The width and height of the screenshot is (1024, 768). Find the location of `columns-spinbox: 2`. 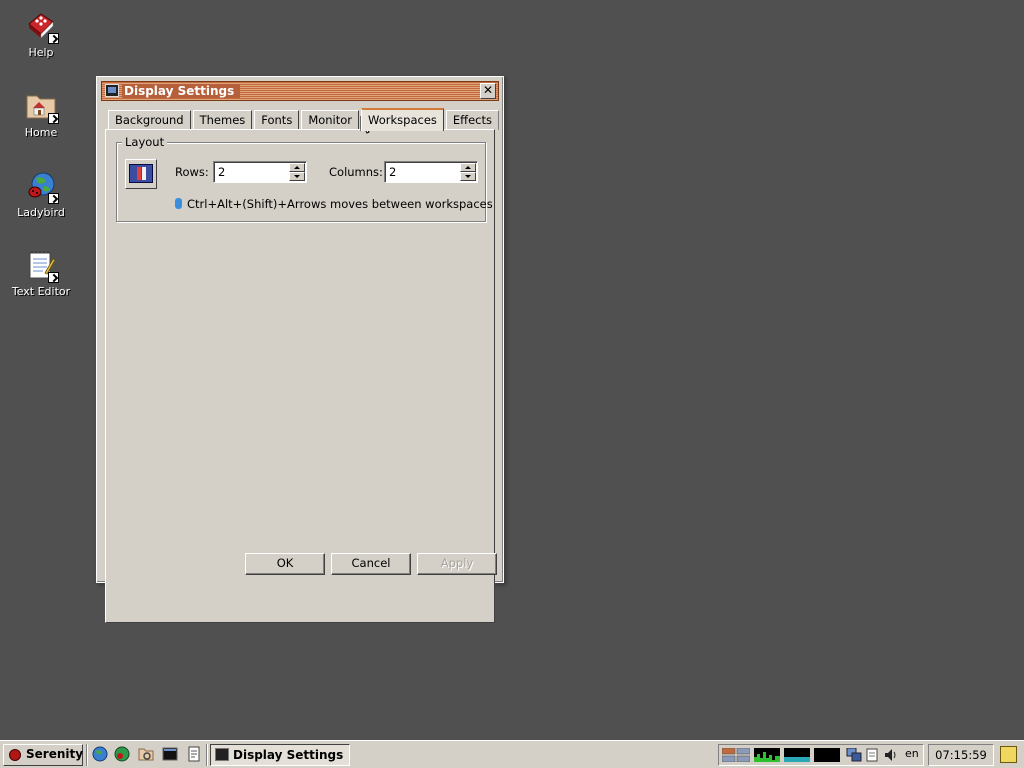

columns-spinbox: 2 is located at coordinates (431, 172).